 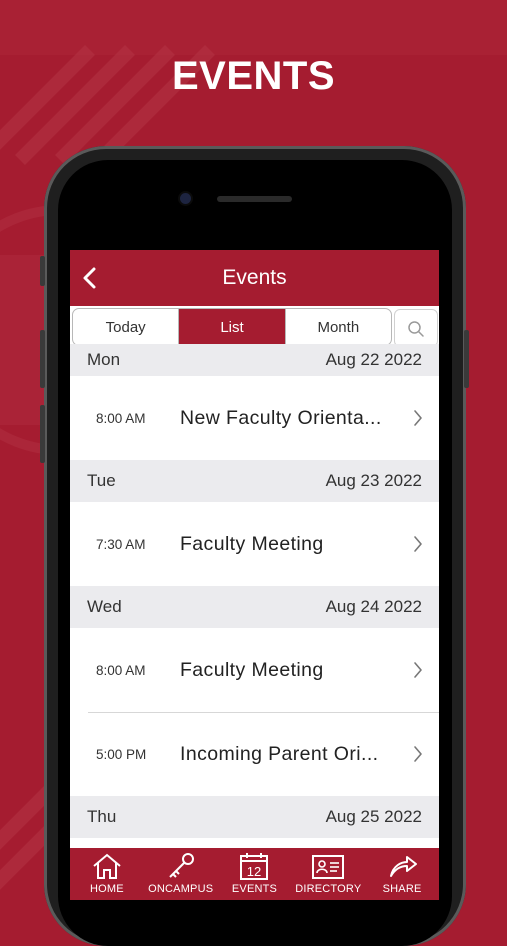 I want to click on search-icon, so click(x=416, y=329).